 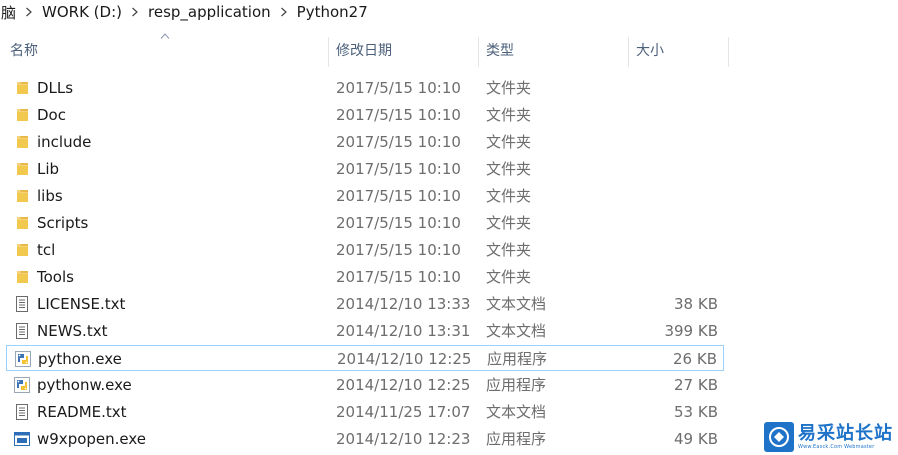 I want to click on watermark: 易采站长站 Www.Easck.Com Webmaster, so click(x=830, y=437).